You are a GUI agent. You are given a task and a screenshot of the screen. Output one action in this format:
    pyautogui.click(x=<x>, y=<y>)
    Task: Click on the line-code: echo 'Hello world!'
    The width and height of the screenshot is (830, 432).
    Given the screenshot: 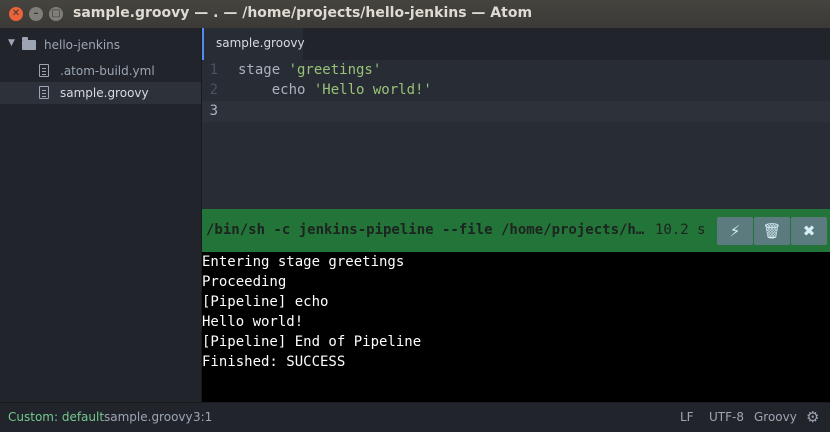 What is the action you would take?
    pyautogui.click(x=335, y=90)
    